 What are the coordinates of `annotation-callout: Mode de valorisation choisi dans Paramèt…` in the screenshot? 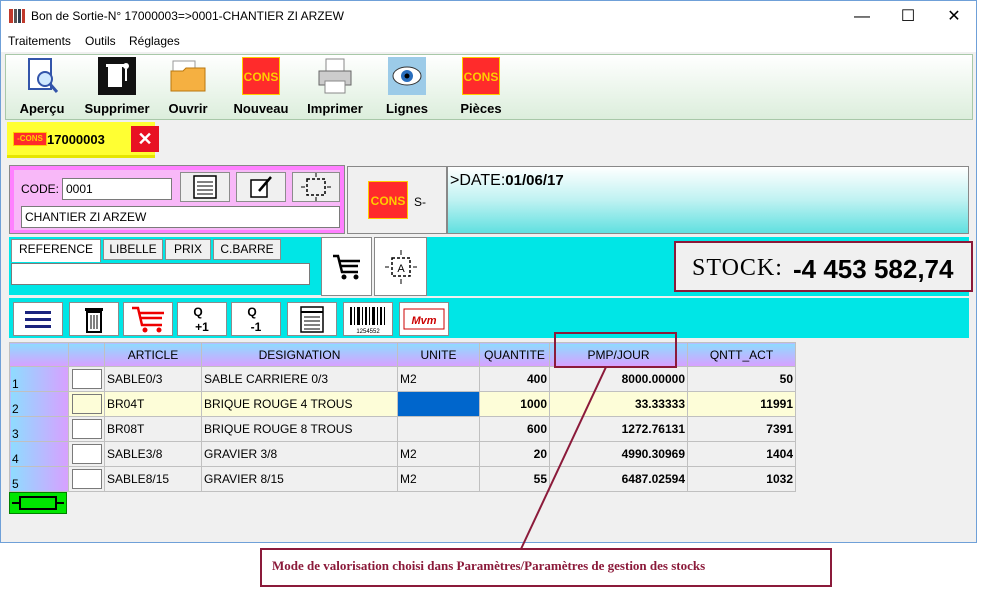 It's located at (546, 567).